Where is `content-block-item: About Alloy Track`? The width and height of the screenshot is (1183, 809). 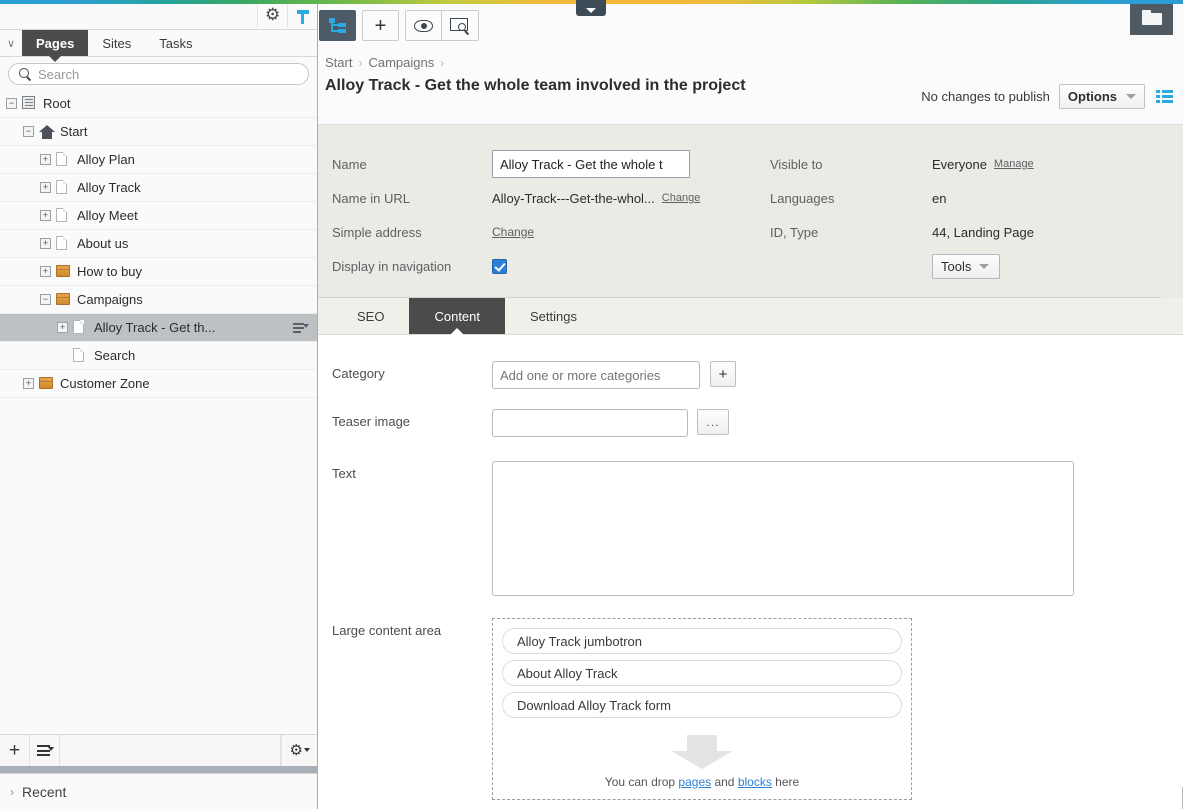
content-block-item: About Alloy Track is located at coordinates (702, 673).